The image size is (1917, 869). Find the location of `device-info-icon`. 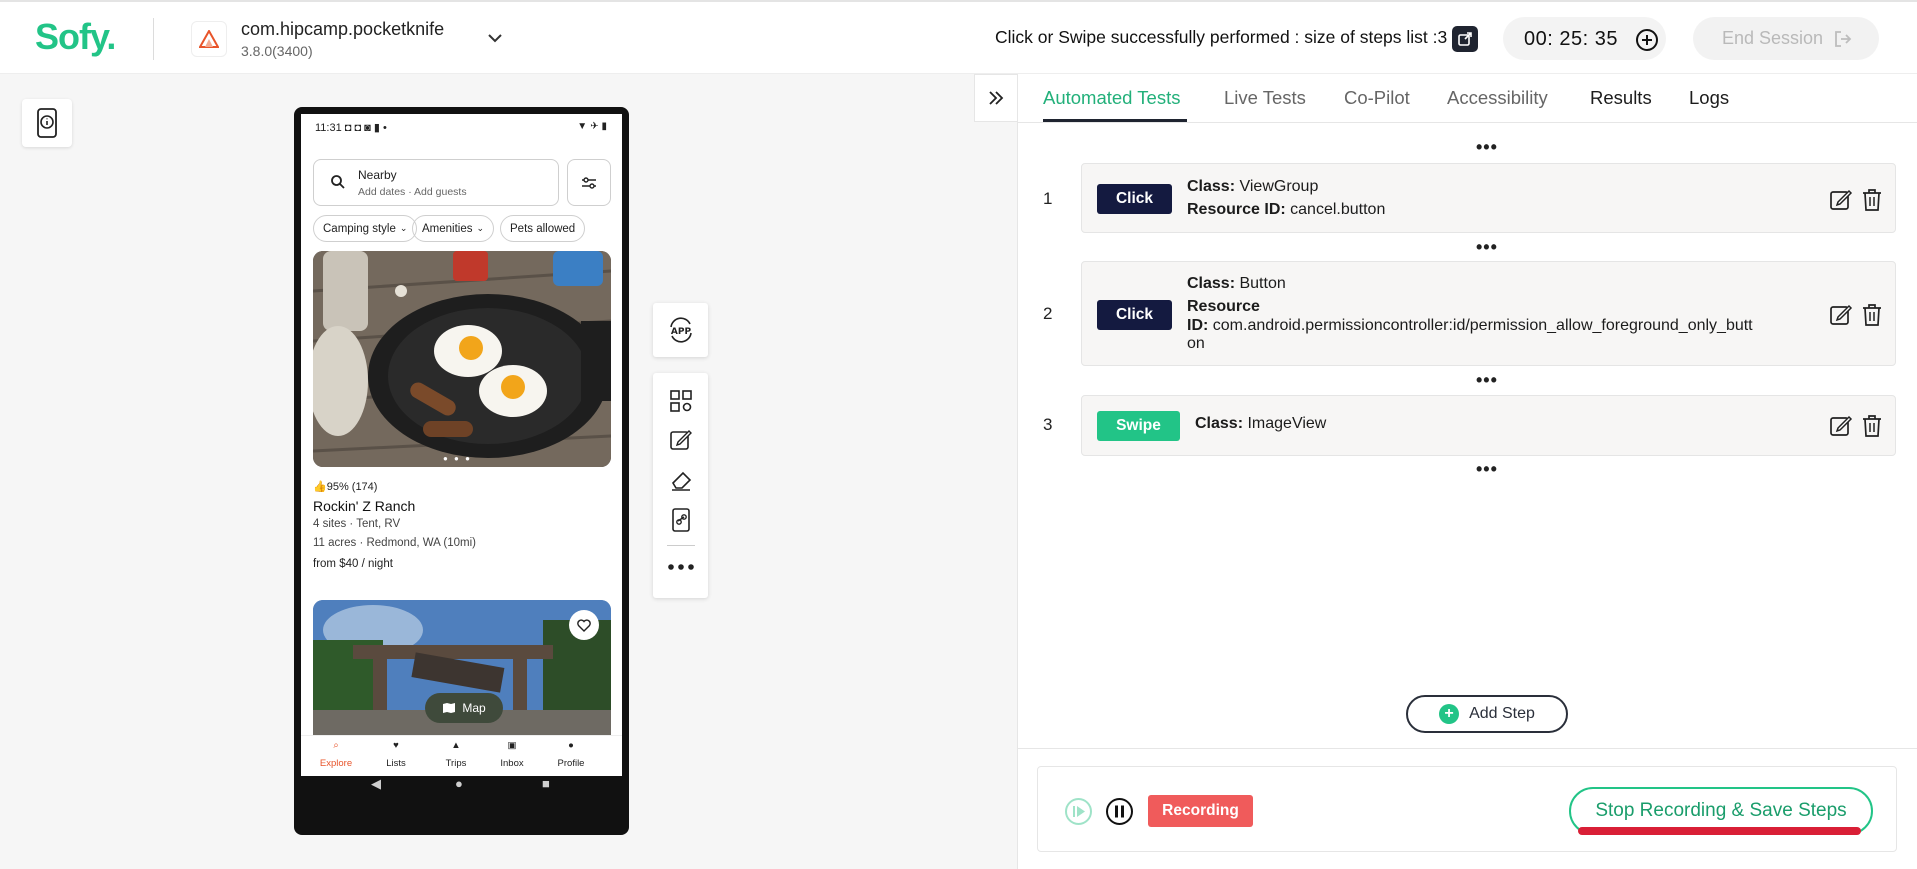

device-info-icon is located at coordinates (47, 123).